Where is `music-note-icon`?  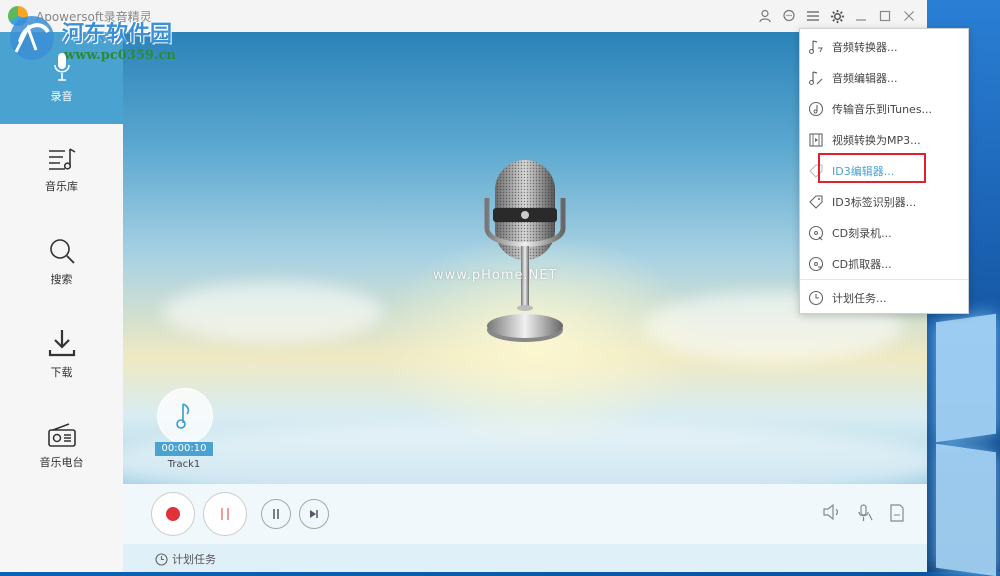 music-note-icon is located at coordinates (183, 416).